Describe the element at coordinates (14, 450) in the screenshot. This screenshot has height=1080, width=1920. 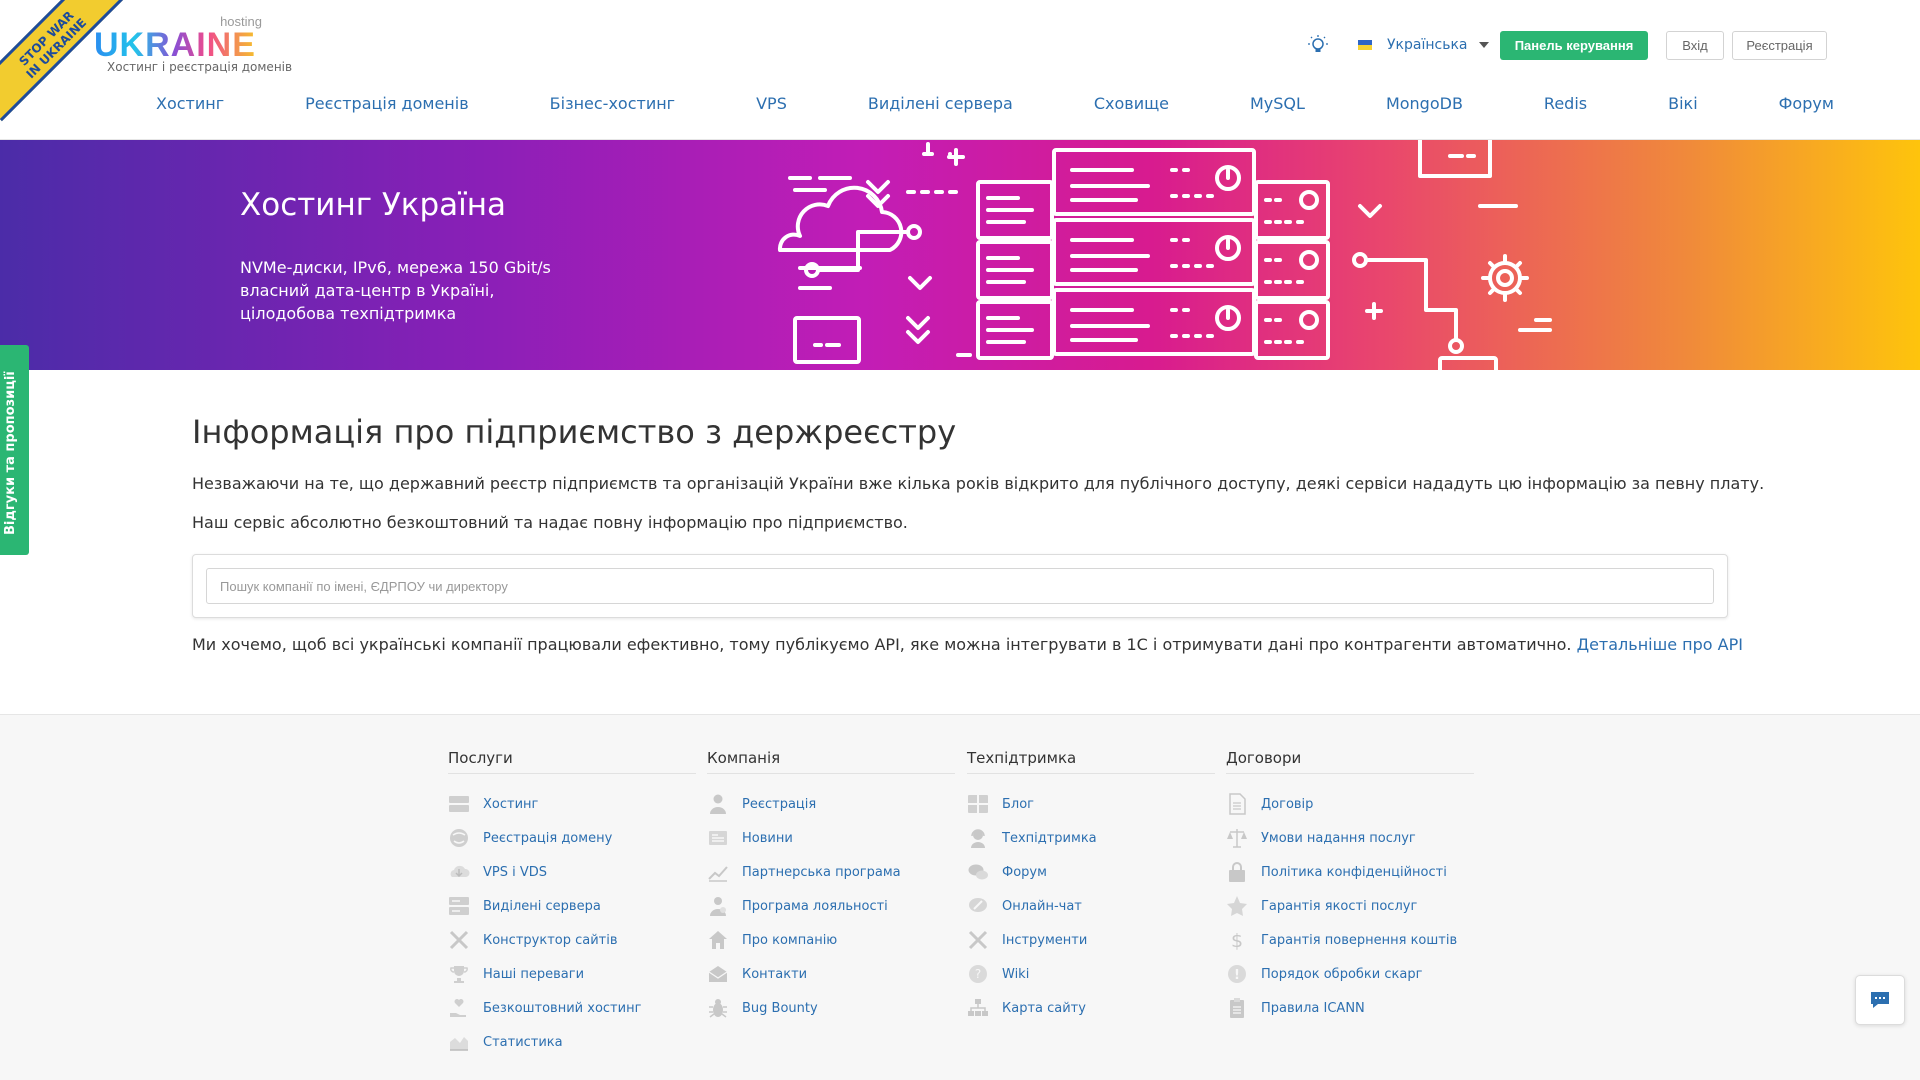
I see `feedback-tab: Відгуки та пропозиції` at that location.